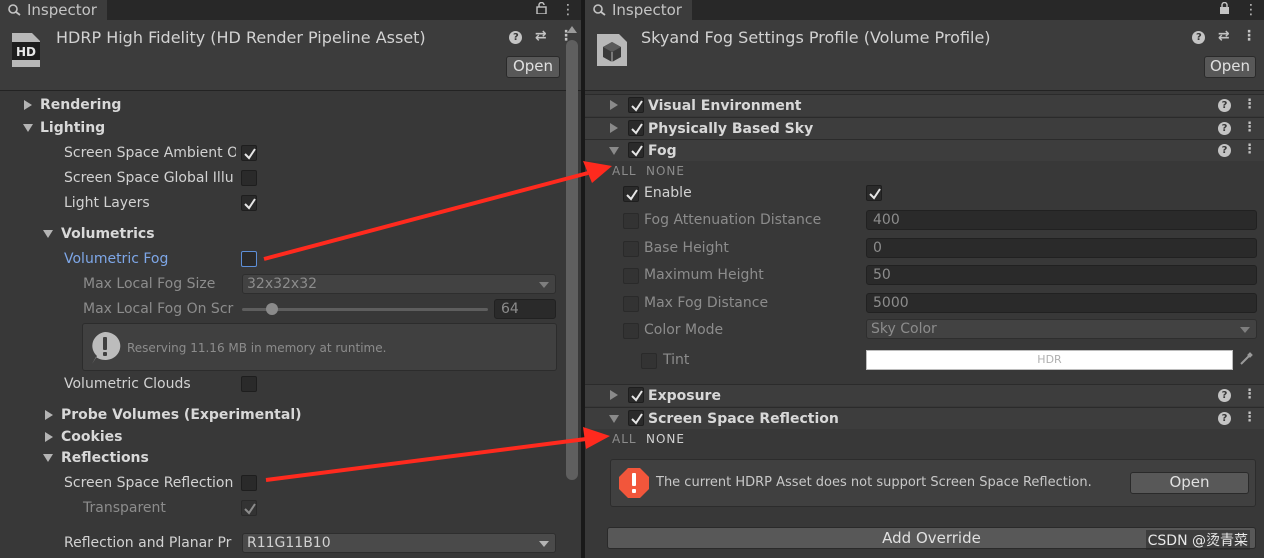 The image size is (1264, 558). What do you see at coordinates (733, 220) in the screenshot?
I see `fog-attenuation-label: Fog Attenuation Distance` at bounding box center [733, 220].